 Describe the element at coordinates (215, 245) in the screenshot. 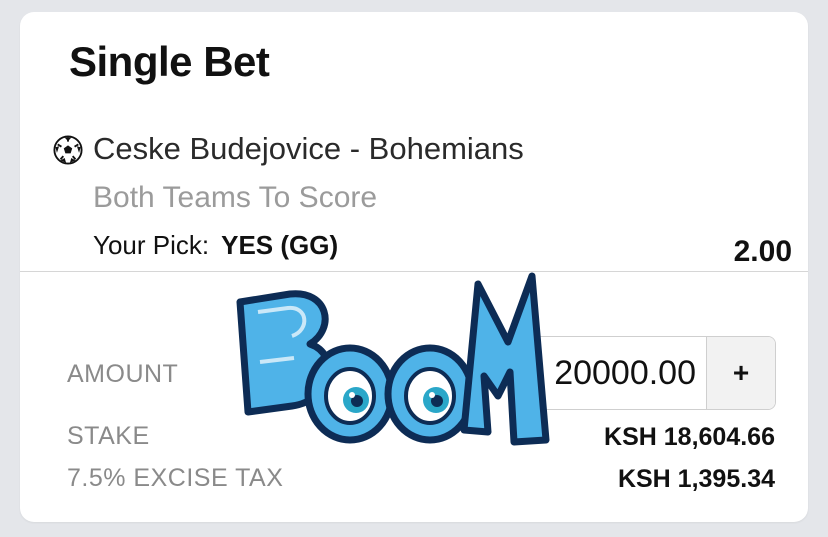

I see `selection-row: Your Pick: YES (GG)` at that location.